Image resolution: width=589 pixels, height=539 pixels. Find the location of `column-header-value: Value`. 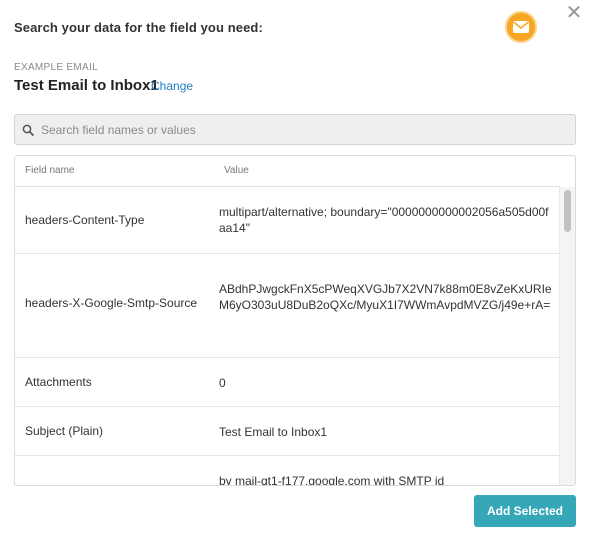

column-header-value: Value is located at coordinates (236, 170).